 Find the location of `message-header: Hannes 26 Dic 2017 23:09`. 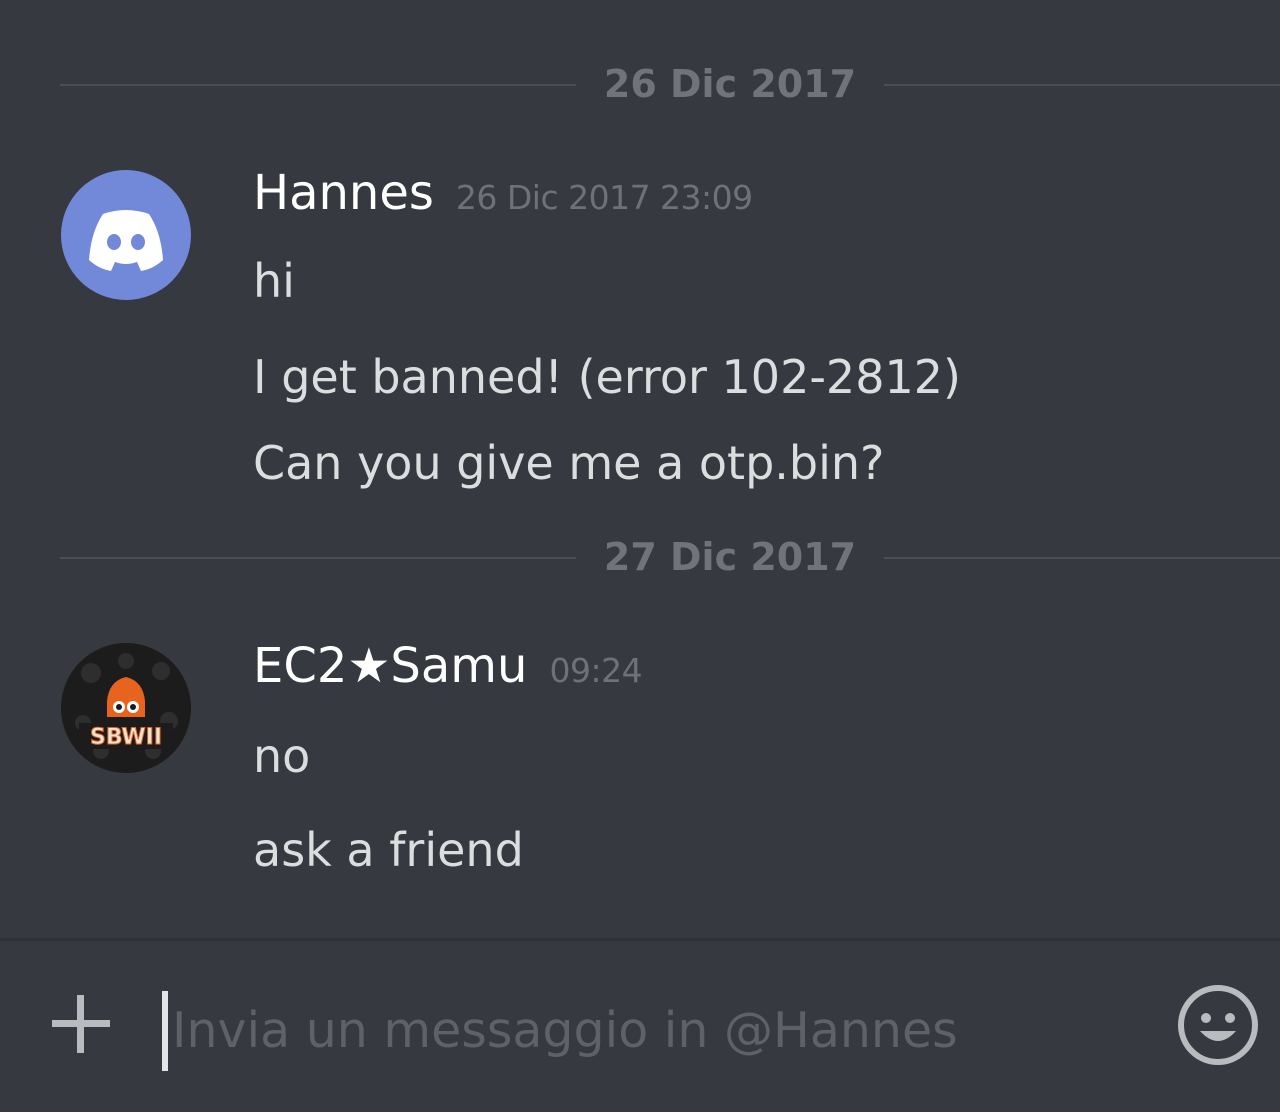

message-header: Hannes 26 Dic 2017 23:09 is located at coordinates (503, 193).